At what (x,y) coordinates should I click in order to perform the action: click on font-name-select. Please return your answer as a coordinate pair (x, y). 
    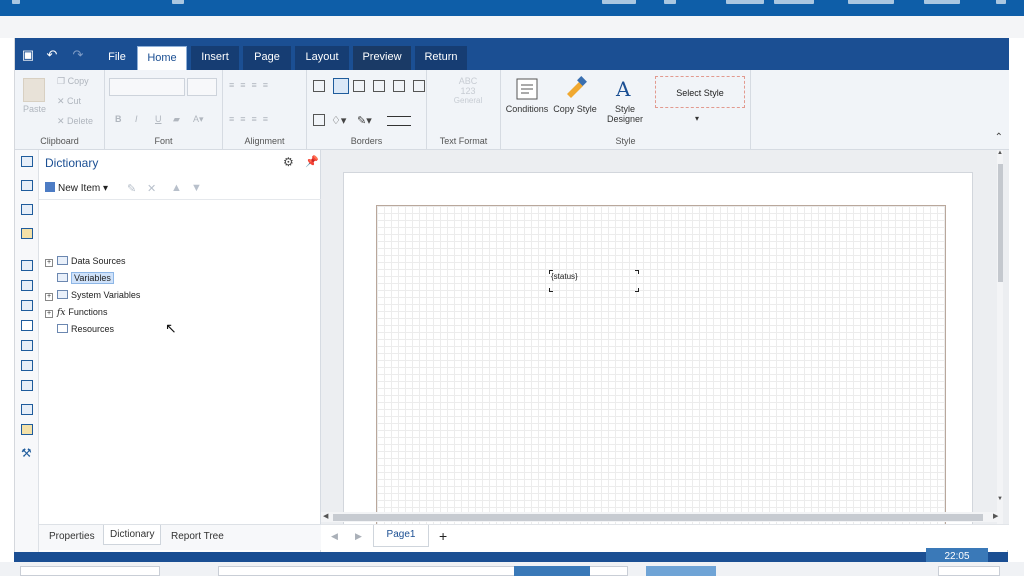
    Looking at the image, I should click on (147, 87).